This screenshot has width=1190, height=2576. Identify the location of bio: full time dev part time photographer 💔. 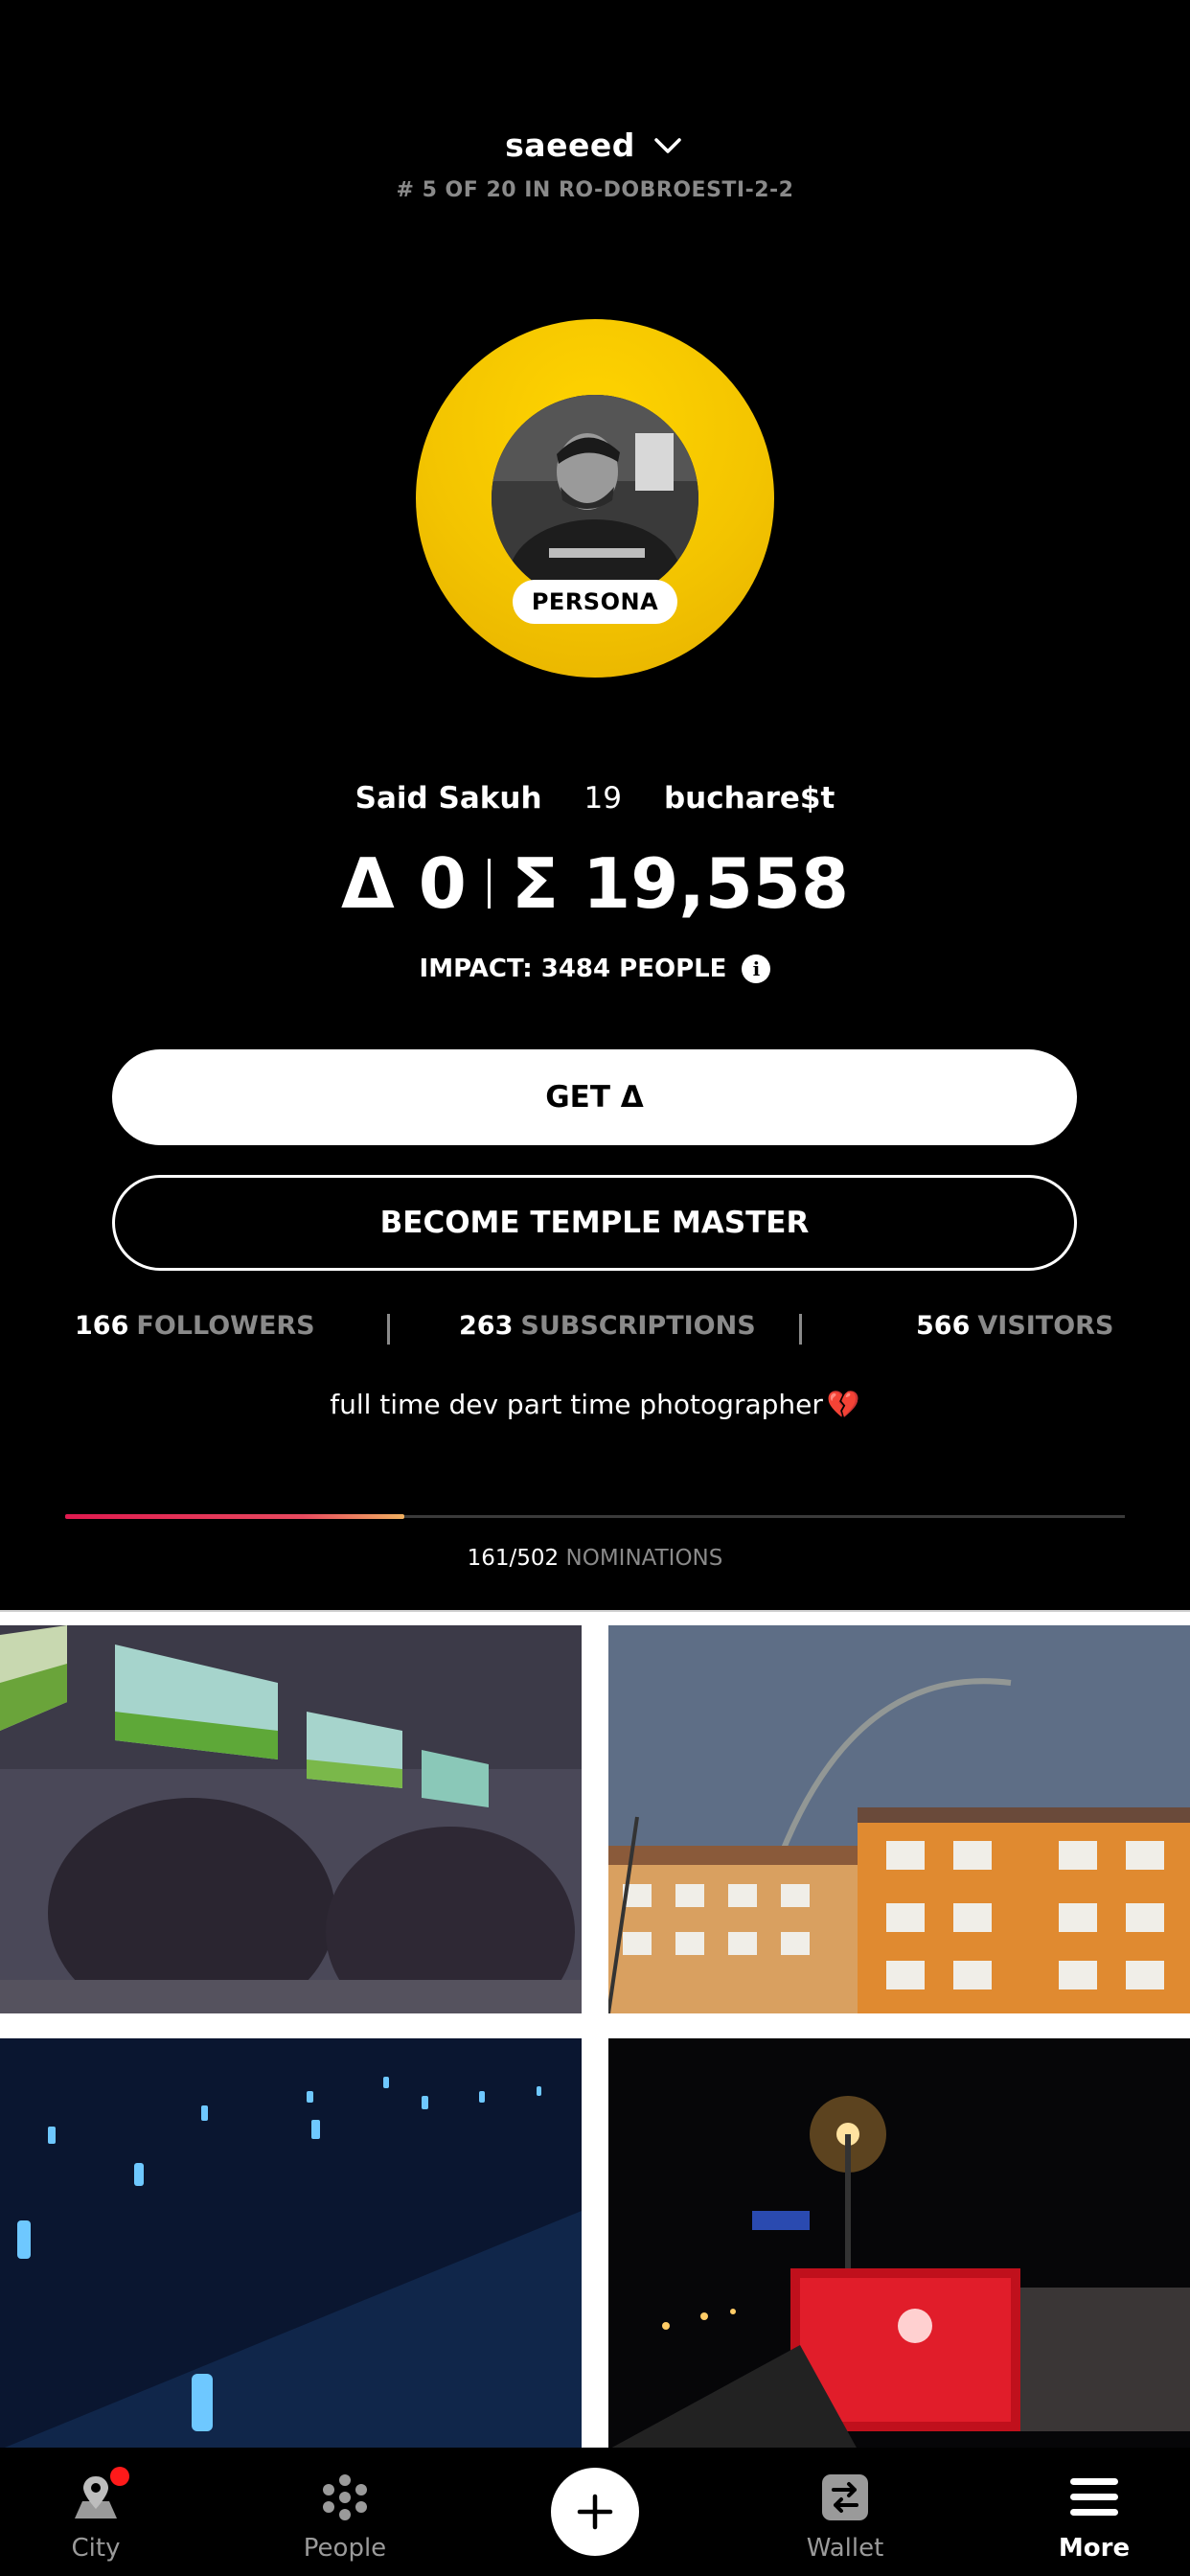
(595, 1404).